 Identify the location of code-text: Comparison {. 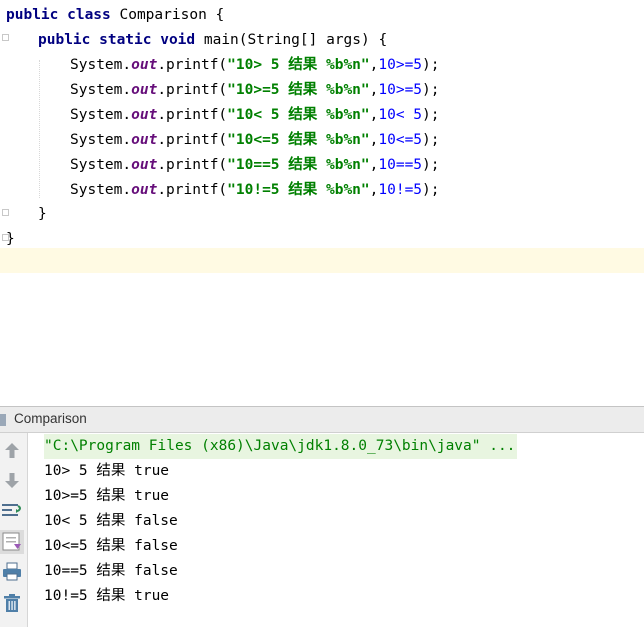
(167, 15).